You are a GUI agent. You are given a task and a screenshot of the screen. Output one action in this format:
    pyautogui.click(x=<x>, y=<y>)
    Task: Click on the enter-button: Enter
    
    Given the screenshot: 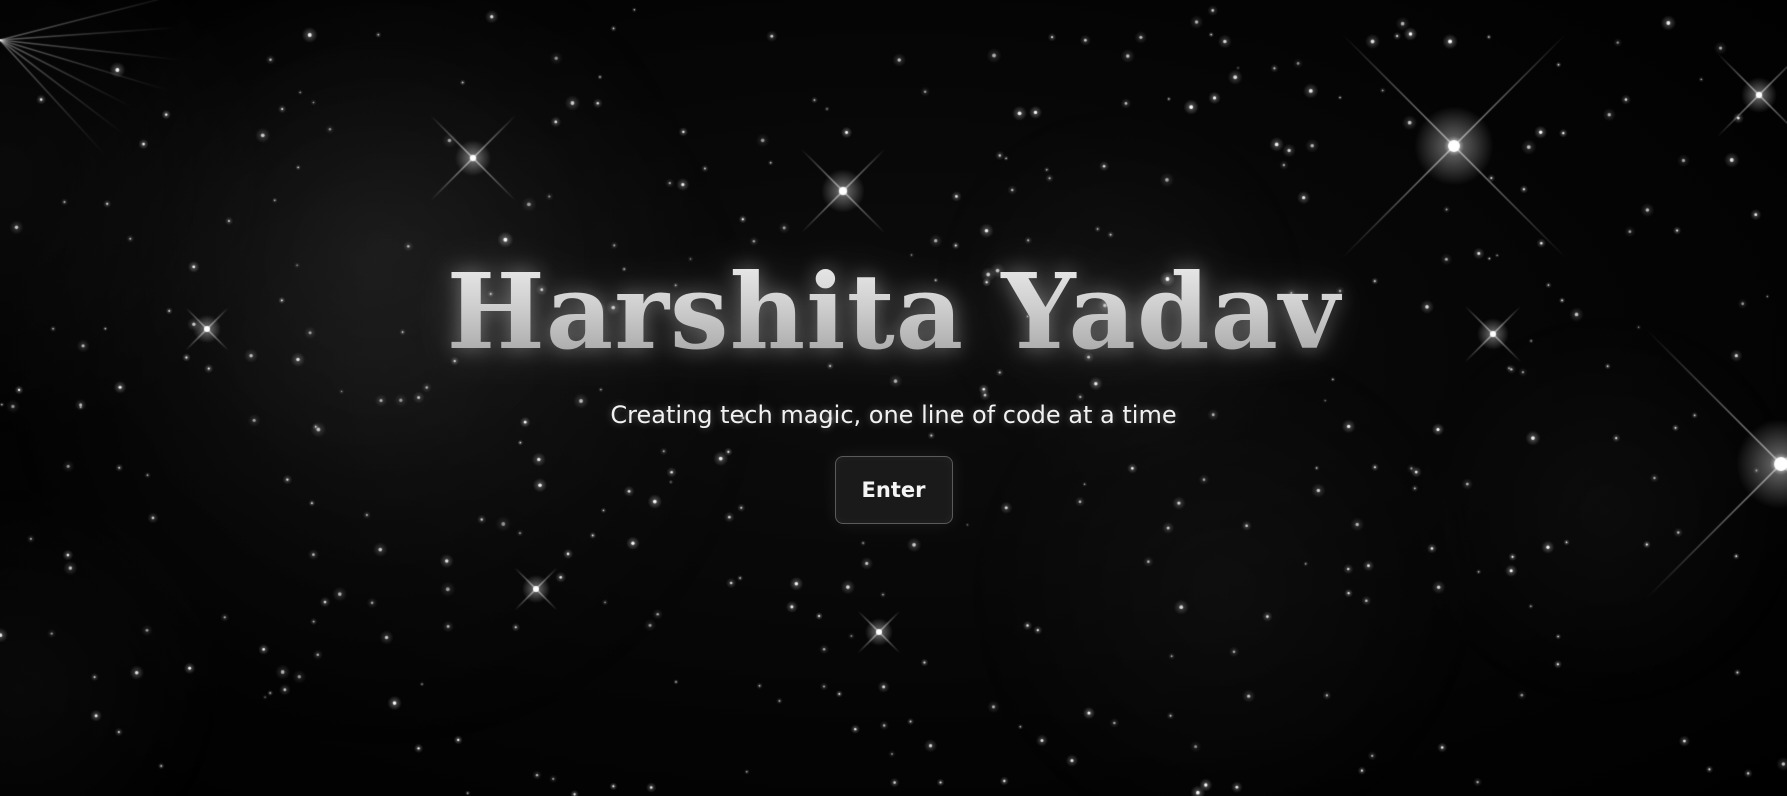 What is the action you would take?
    pyautogui.click(x=893, y=490)
    